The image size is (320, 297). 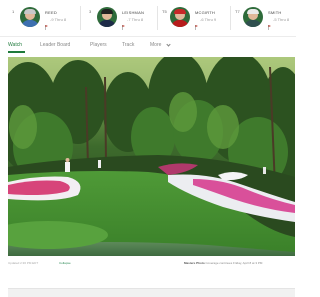 What do you see at coordinates (133, 12) in the screenshot?
I see `player-name: LEISHMAN` at bounding box center [133, 12].